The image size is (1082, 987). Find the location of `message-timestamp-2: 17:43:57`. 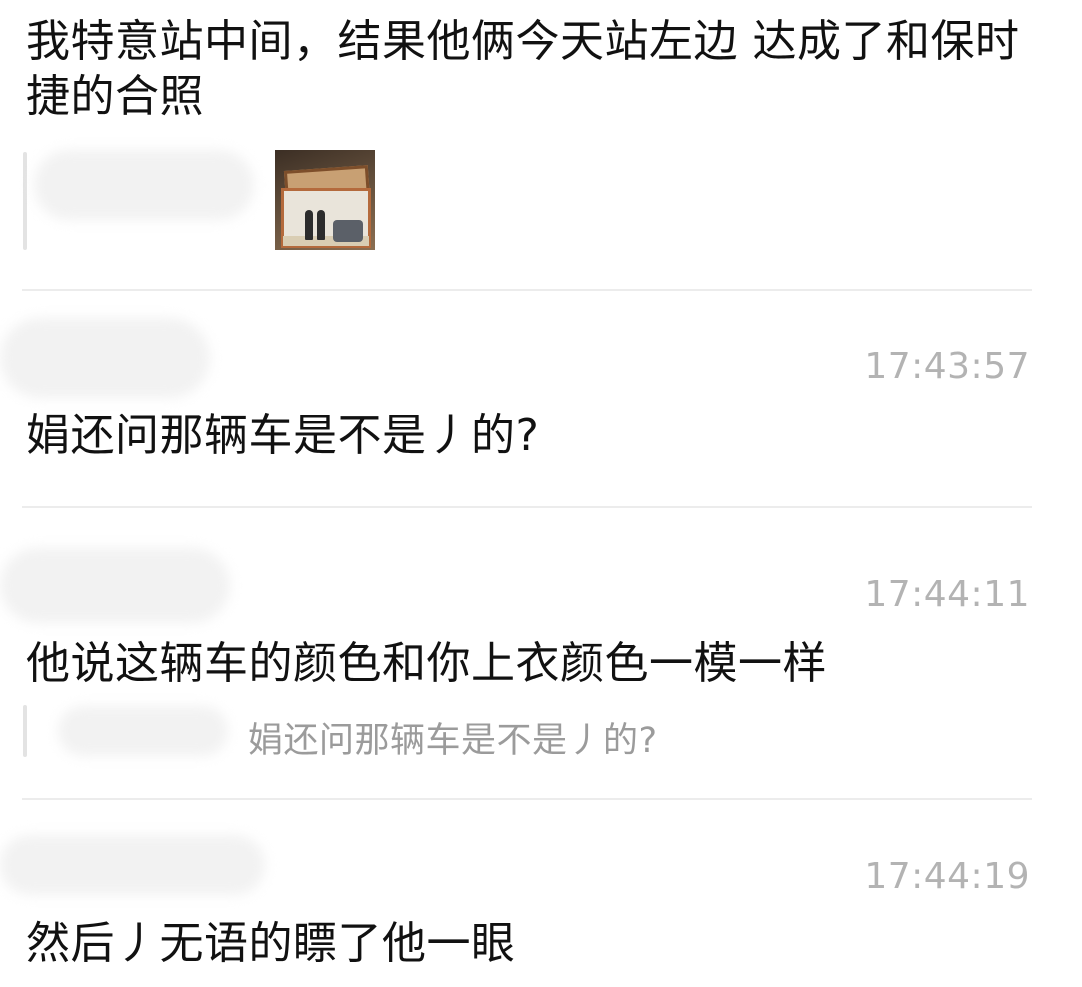

message-timestamp-2: 17:43:57 is located at coordinates (947, 366).